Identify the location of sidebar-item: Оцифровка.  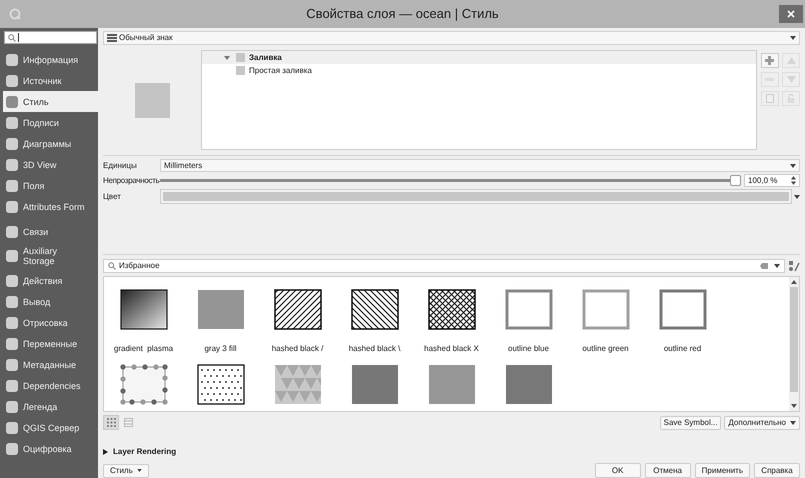
(50, 448).